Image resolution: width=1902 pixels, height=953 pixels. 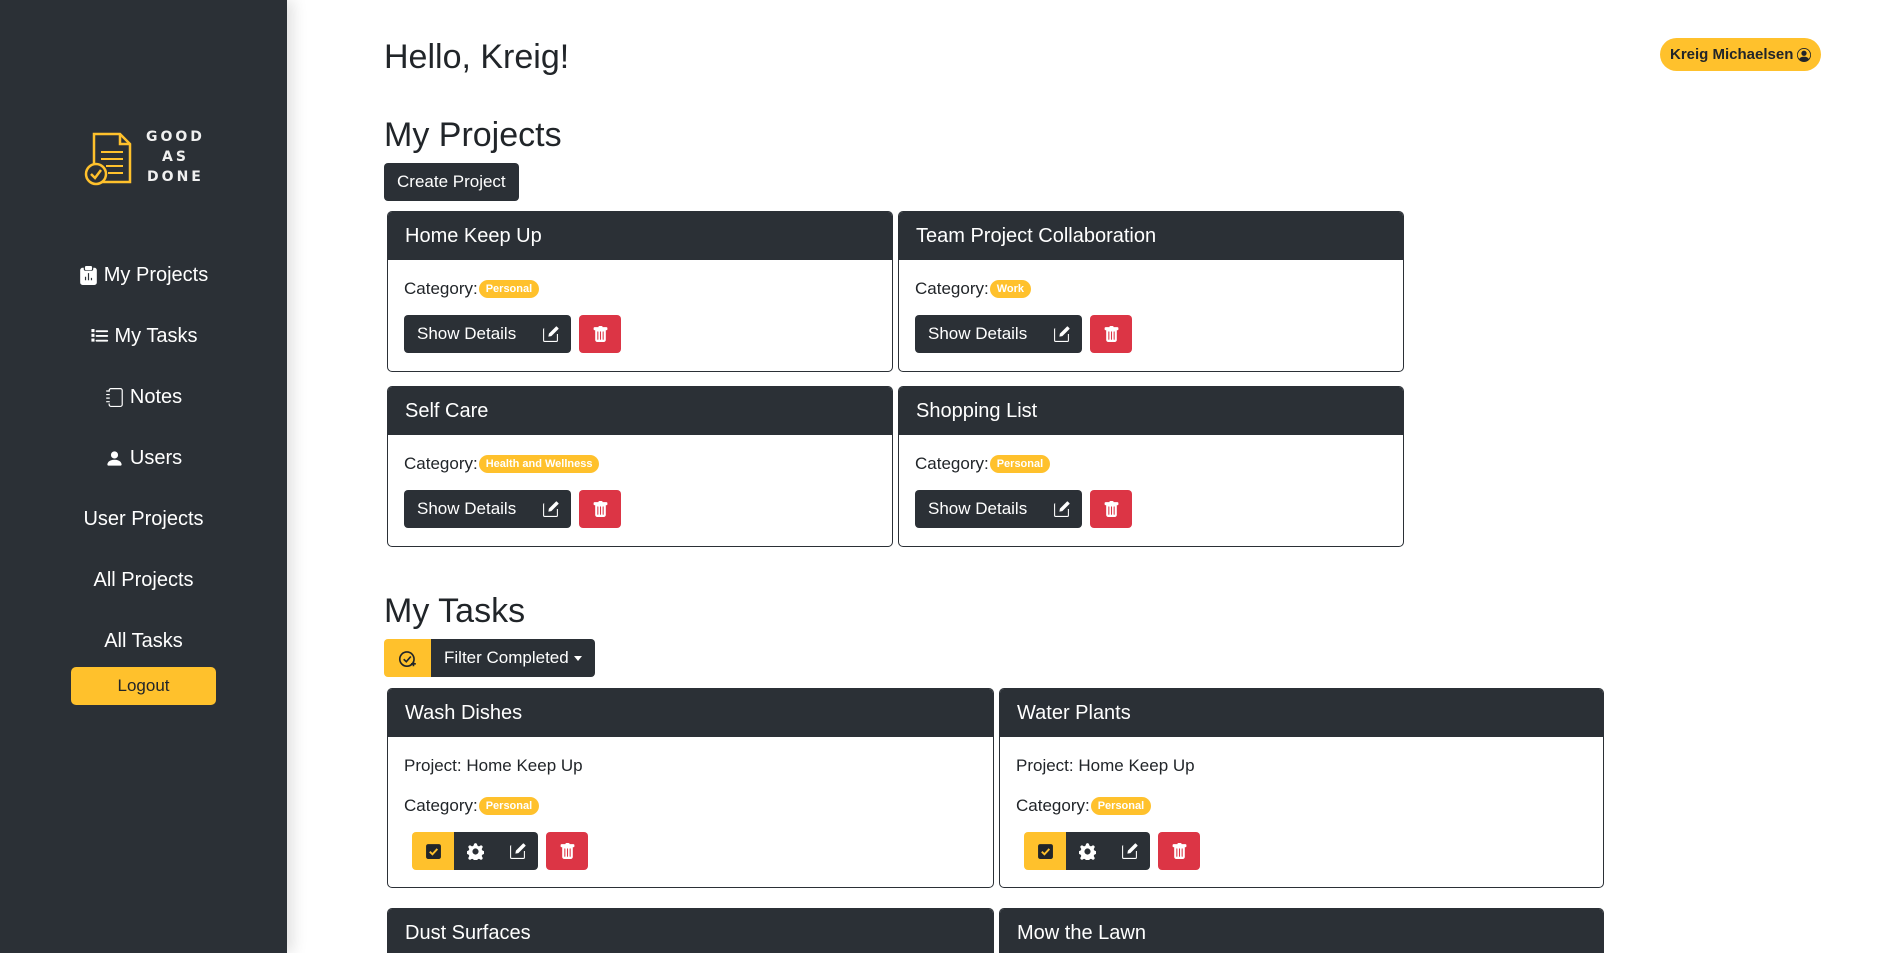 I want to click on category-badge: Health and Wellness, so click(x=539, y=464).